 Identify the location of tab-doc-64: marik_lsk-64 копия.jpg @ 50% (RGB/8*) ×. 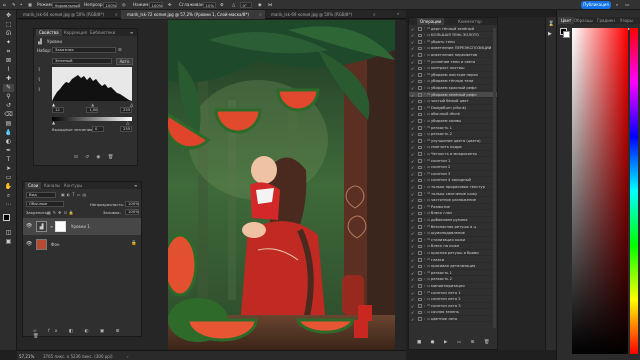
(69, 14).